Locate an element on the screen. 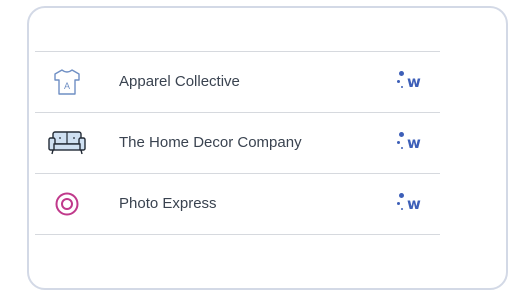 The width and height of the screenshot is (517, 291). store-name: Apparel Collective is located at coordinates (179, 81).